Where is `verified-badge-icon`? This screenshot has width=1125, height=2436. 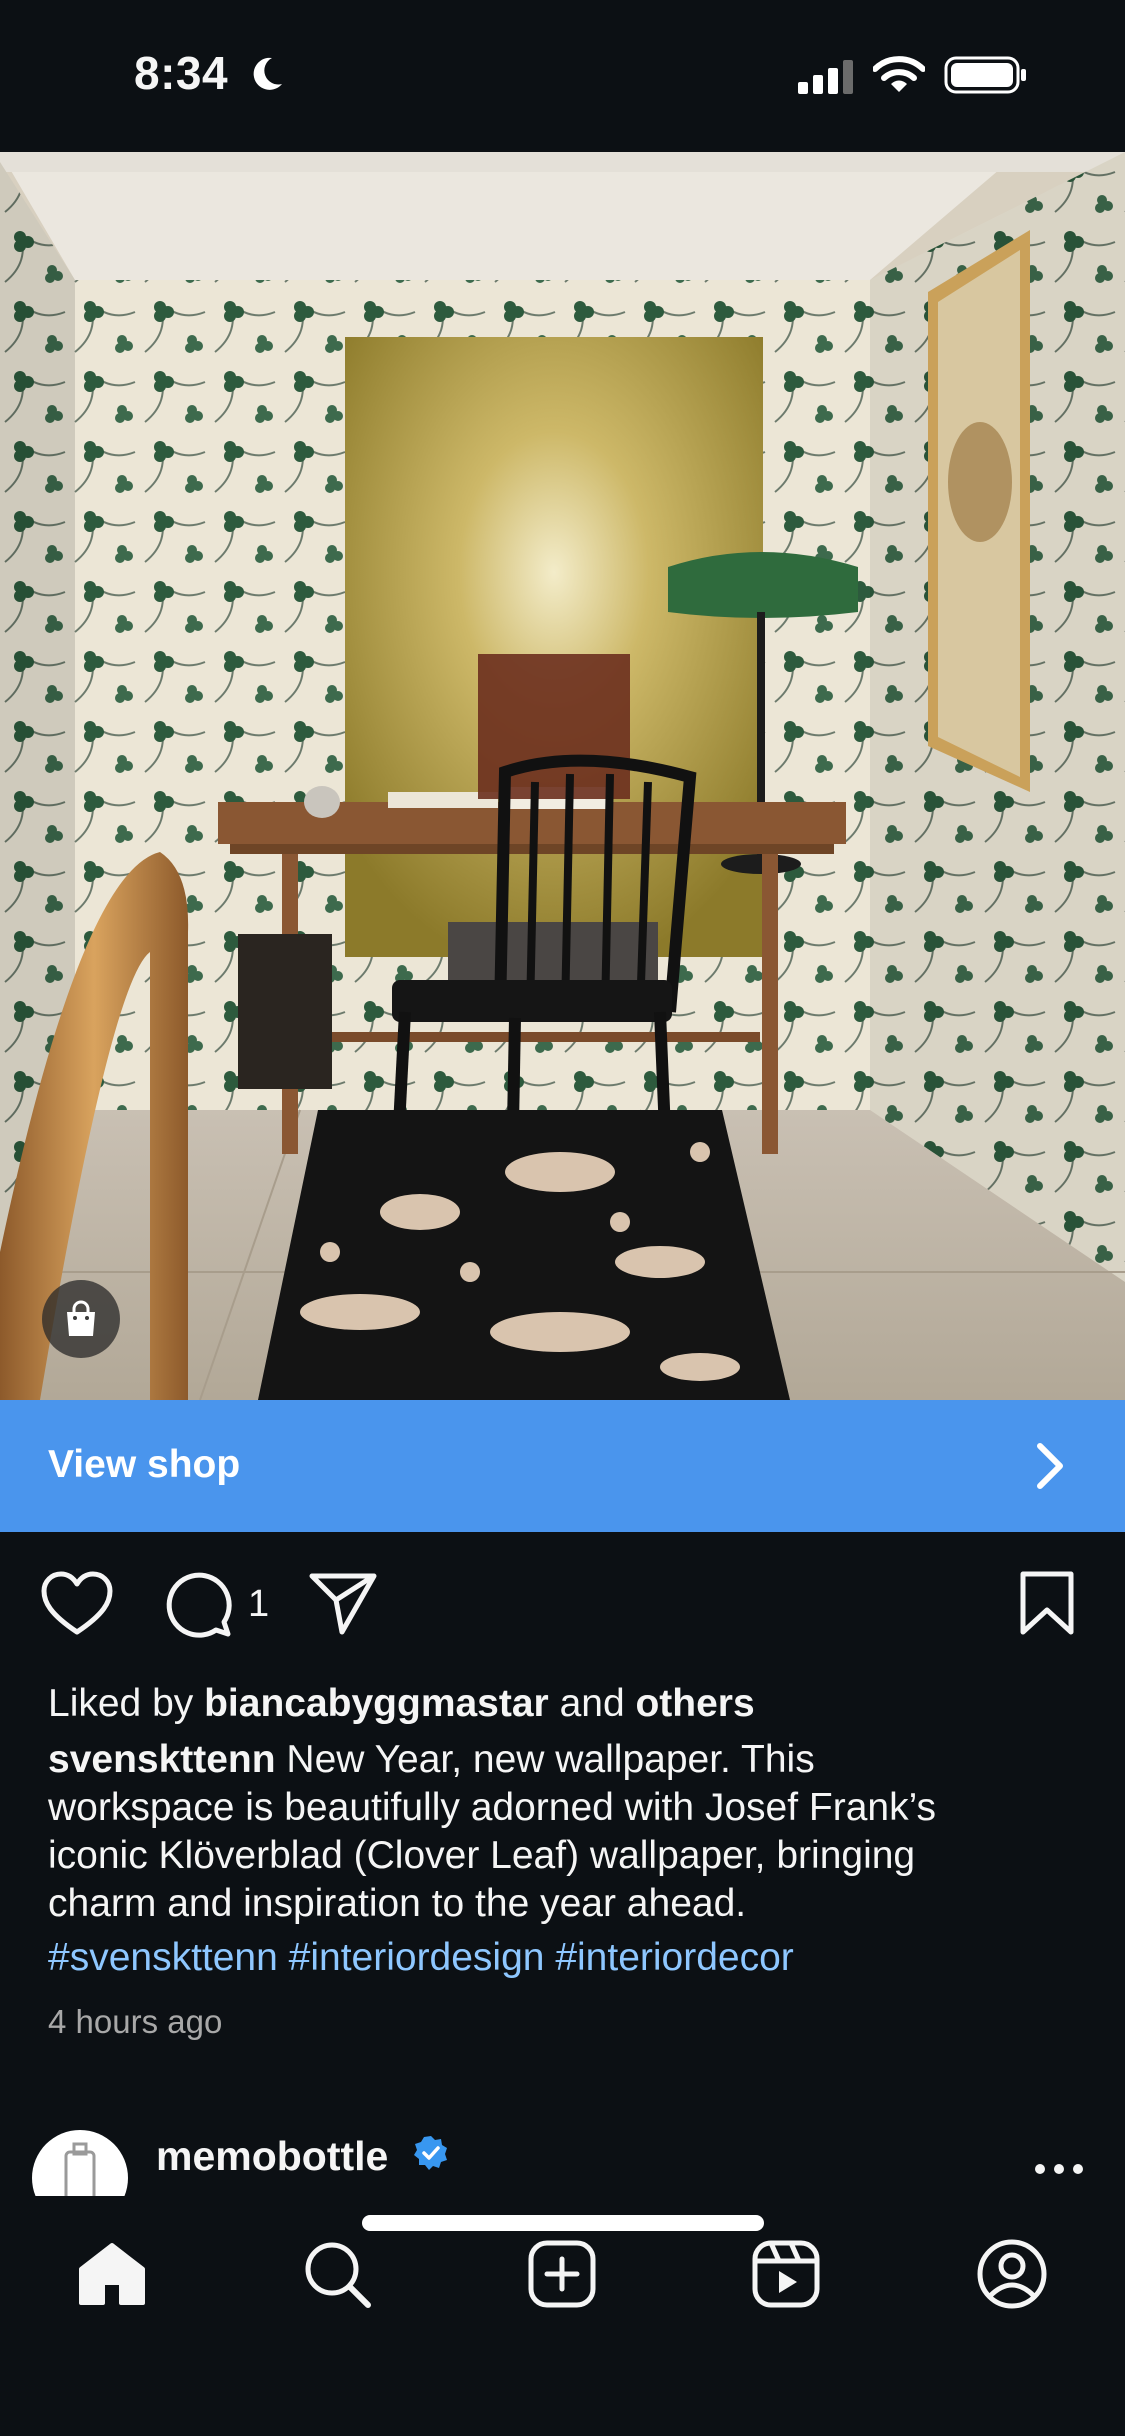
verified-badge-icon is located at coordinates (430, 2153).